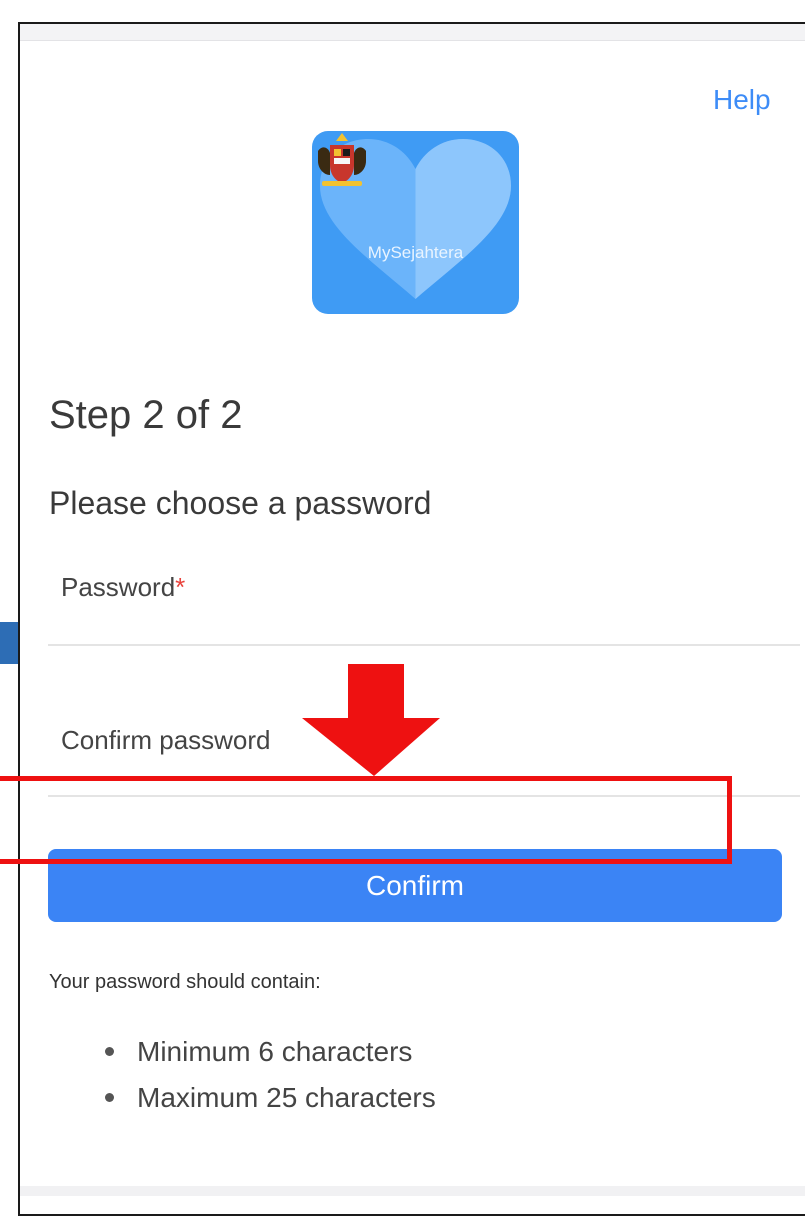 This screenshot has width=805, height=1216. Describe the element at coordinates (426, 775) in the screenshot. I see `confirm-password-input` at that location.